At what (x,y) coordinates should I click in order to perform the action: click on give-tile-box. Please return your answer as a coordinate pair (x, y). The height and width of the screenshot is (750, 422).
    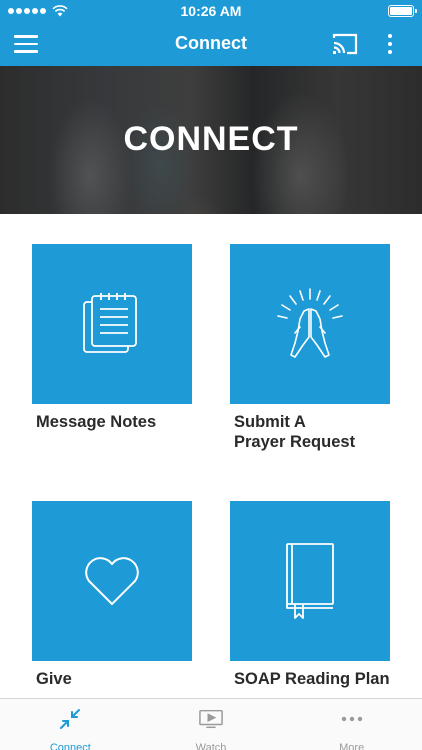
    Looking at the image, I should click on (112, 581).